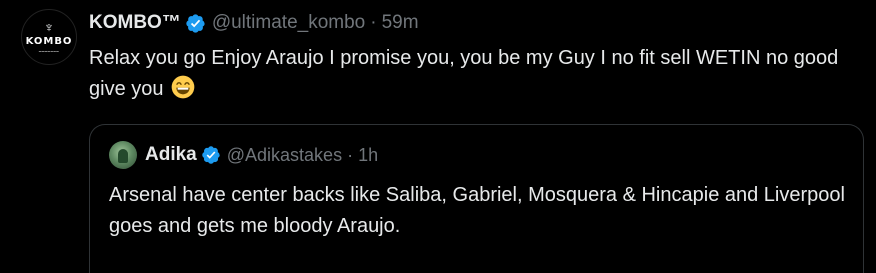  What do you see at coordinates (171, 154) in the screenshot?
I see `quoted-author-name: Adika` at bounding box center [171, 154].